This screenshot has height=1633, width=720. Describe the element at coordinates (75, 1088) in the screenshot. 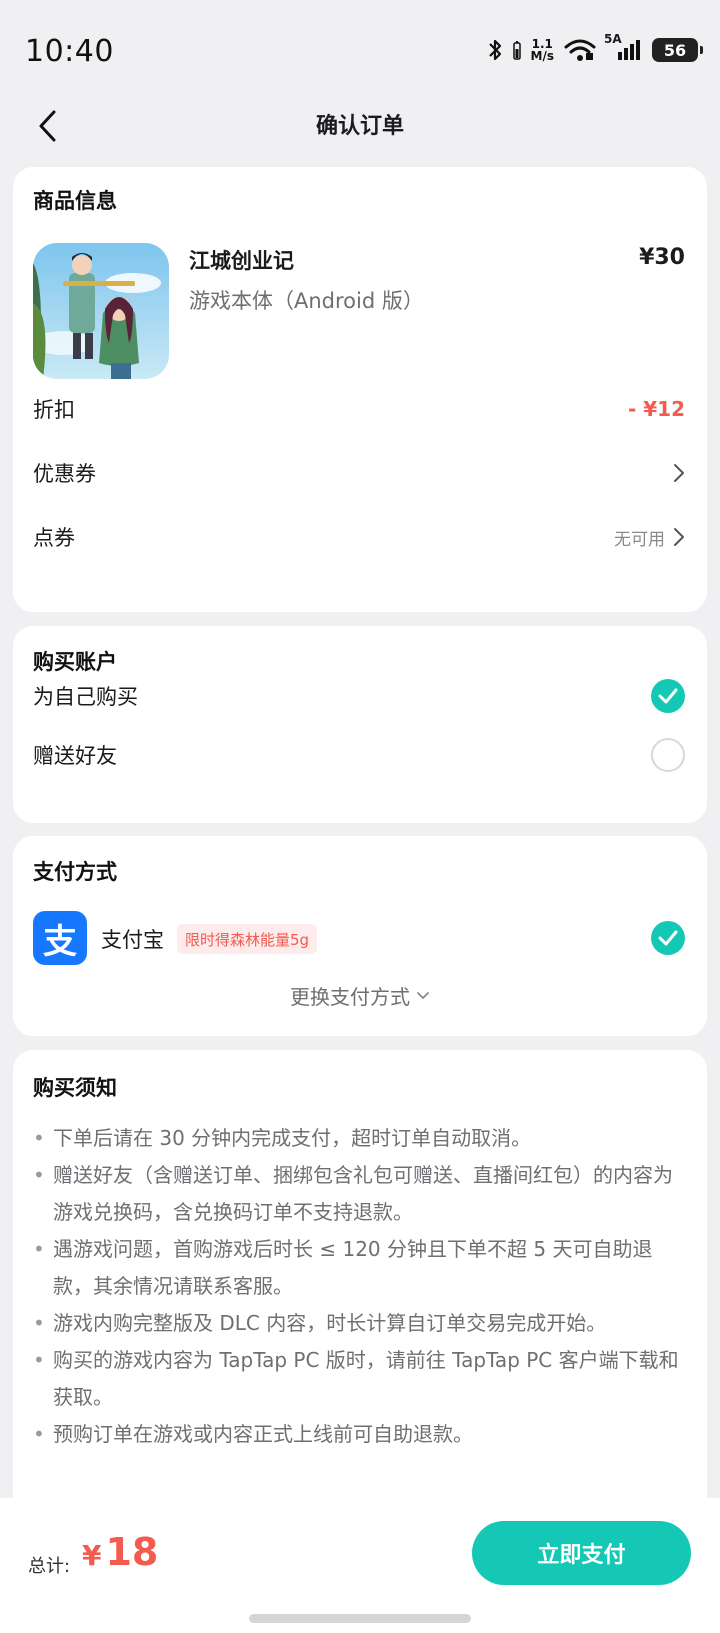

I see `notice-section-title: 购买须知` at that location.